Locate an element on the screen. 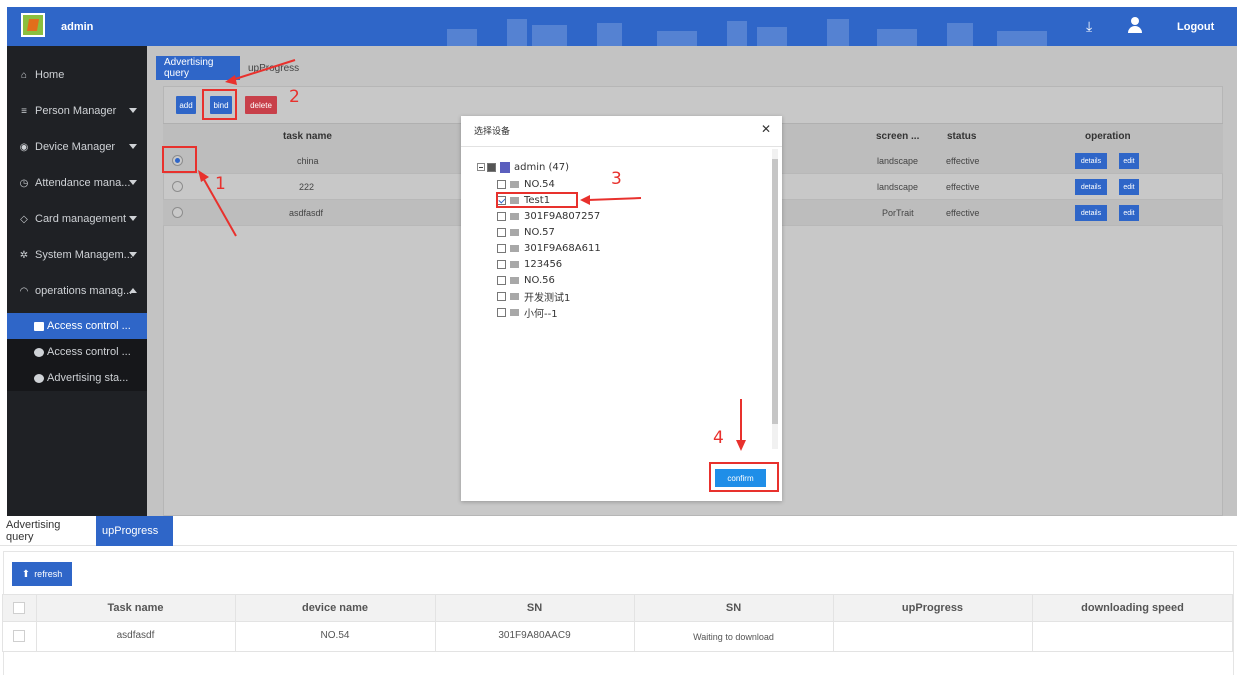  scrollbar-thumb is located at coordinates (775, 291).